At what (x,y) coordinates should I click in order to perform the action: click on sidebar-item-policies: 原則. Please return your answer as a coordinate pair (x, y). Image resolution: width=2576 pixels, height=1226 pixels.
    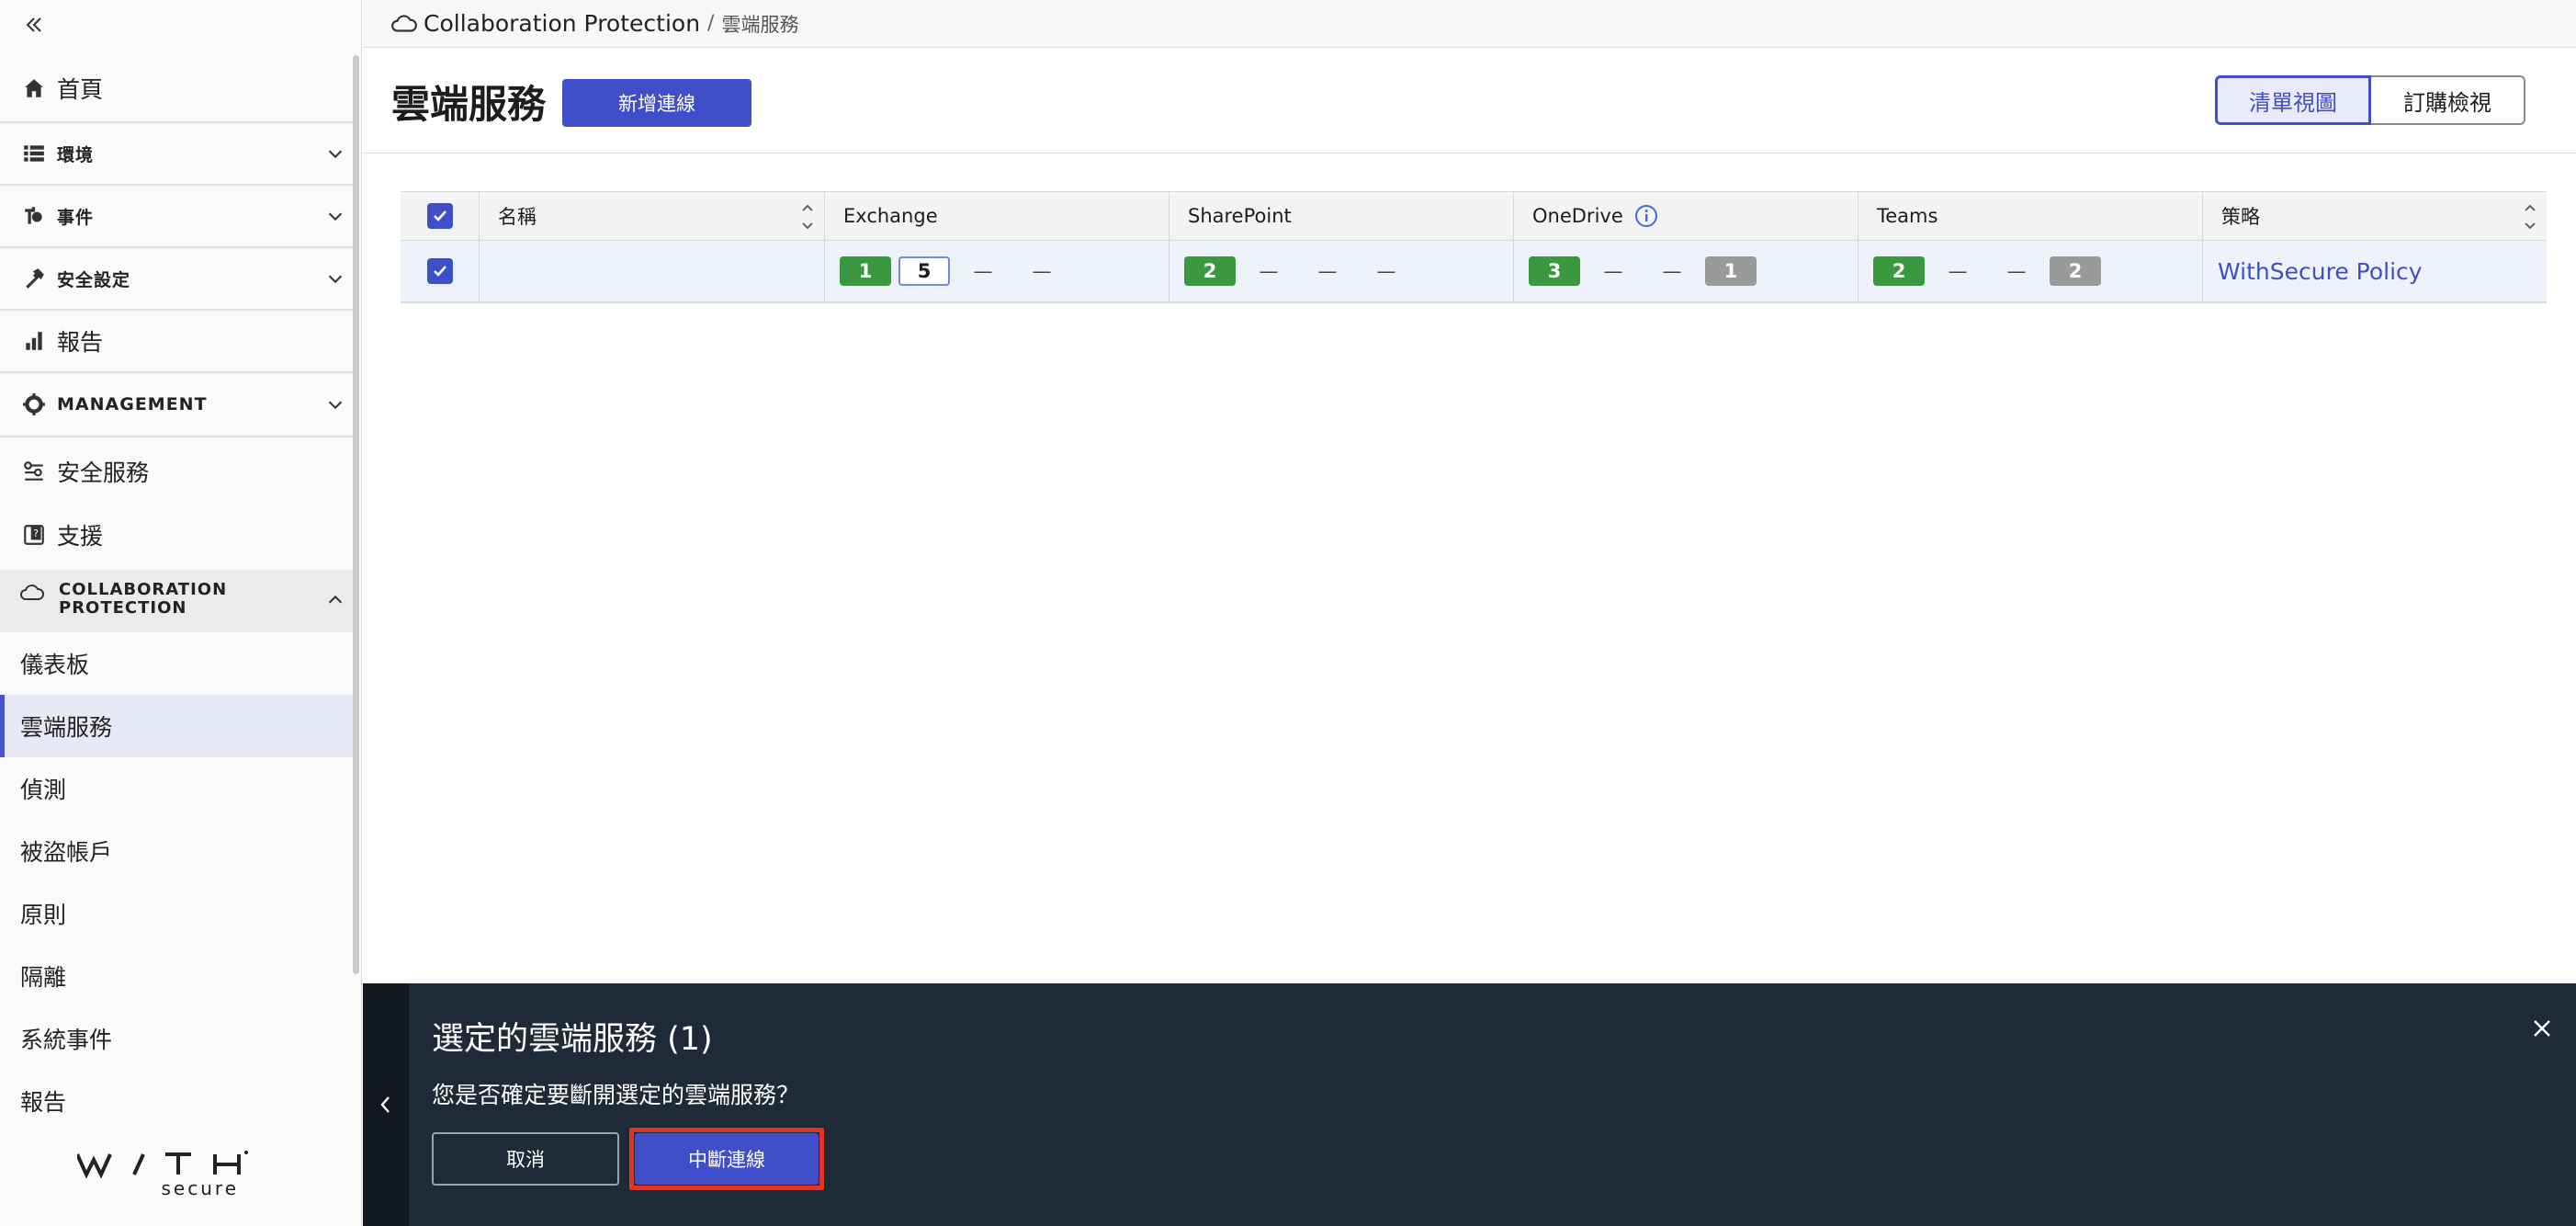
    Looking at the image, I should click on (176, 913).